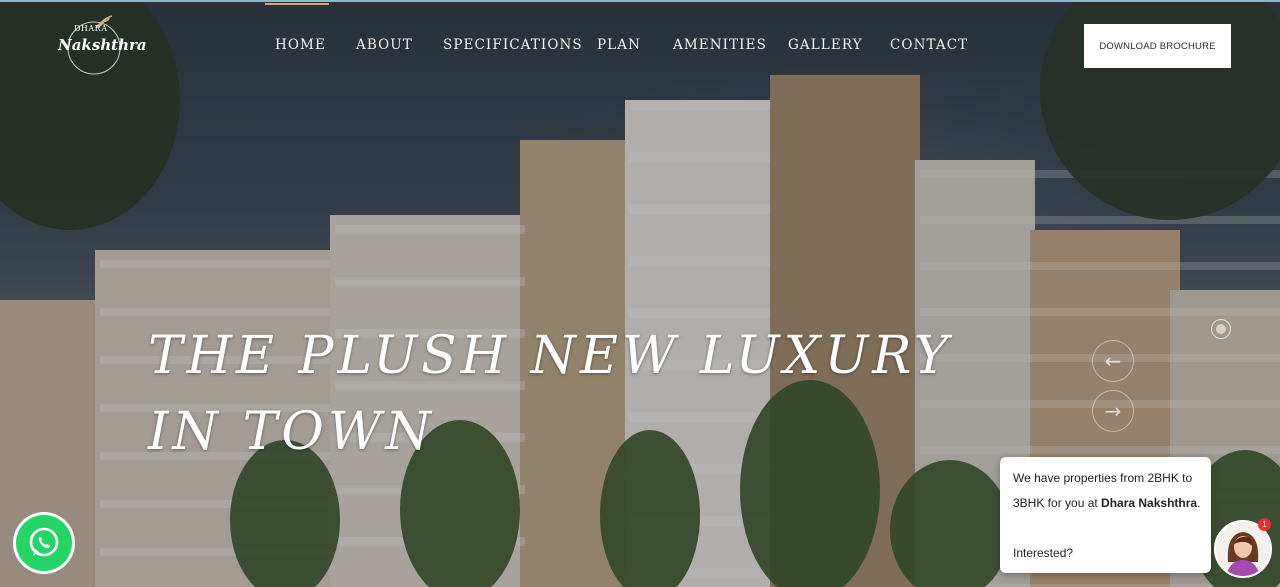 The image size is (1280, 587). I want to click on chat-notification-badge: 1, so click(1264, 524).